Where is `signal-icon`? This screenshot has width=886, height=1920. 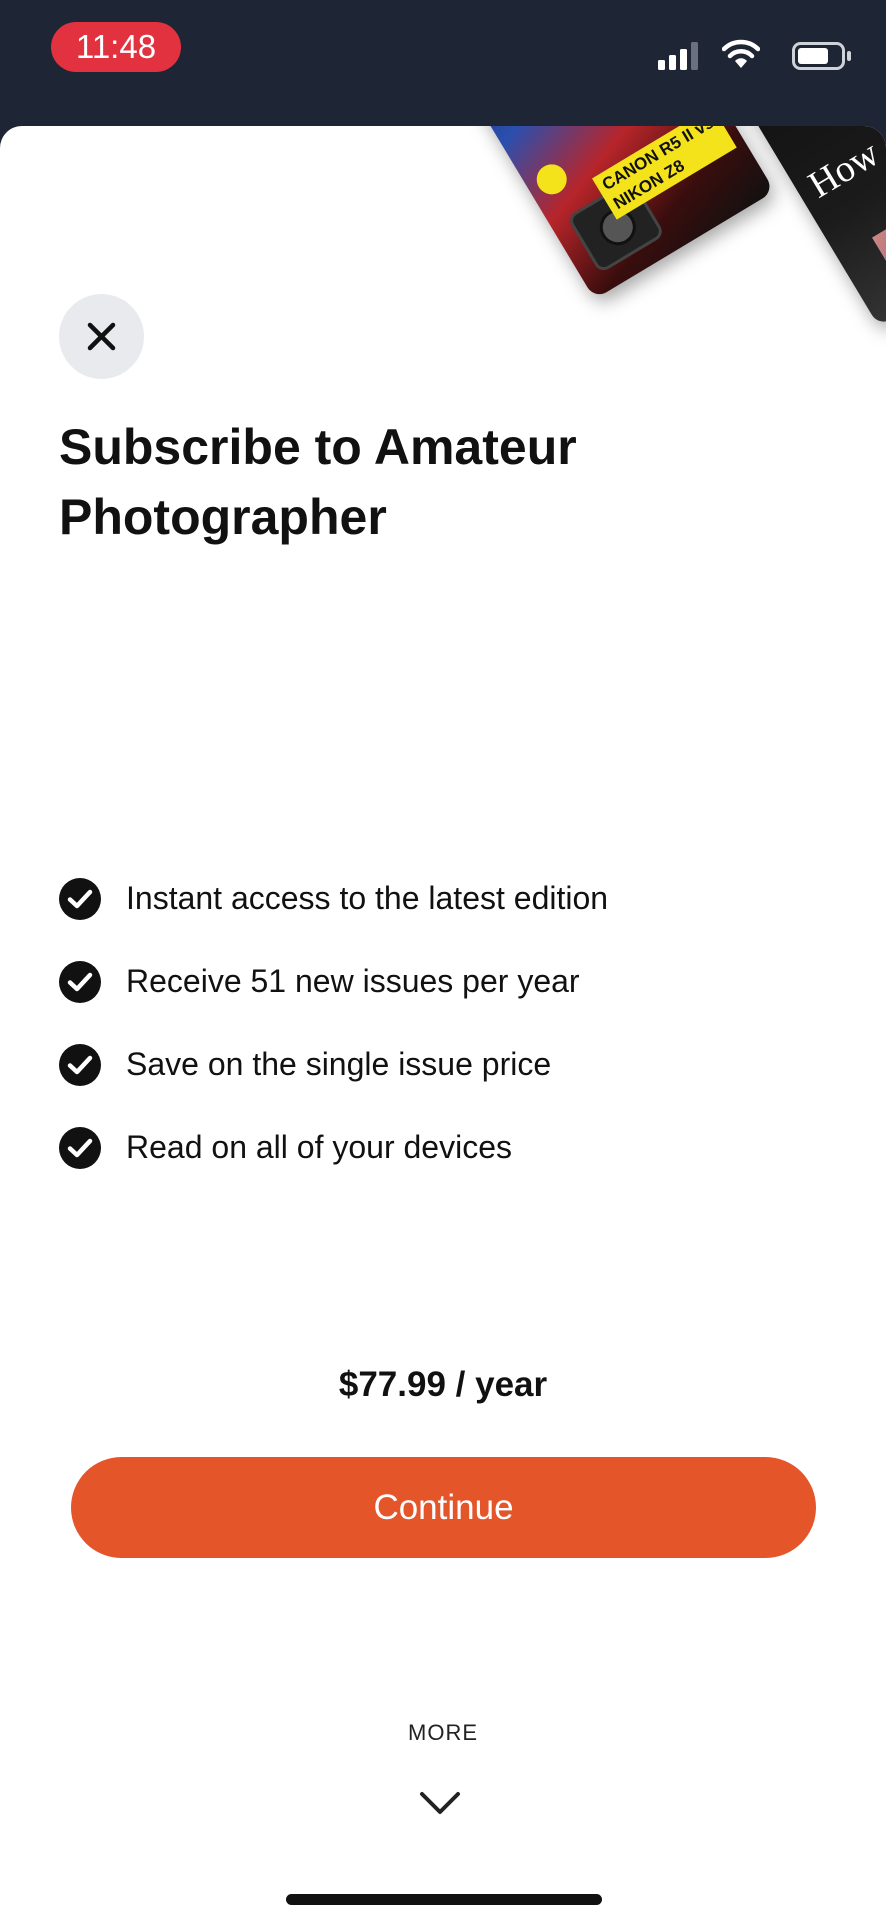
signal-icon is located at coordinates (678, 56).